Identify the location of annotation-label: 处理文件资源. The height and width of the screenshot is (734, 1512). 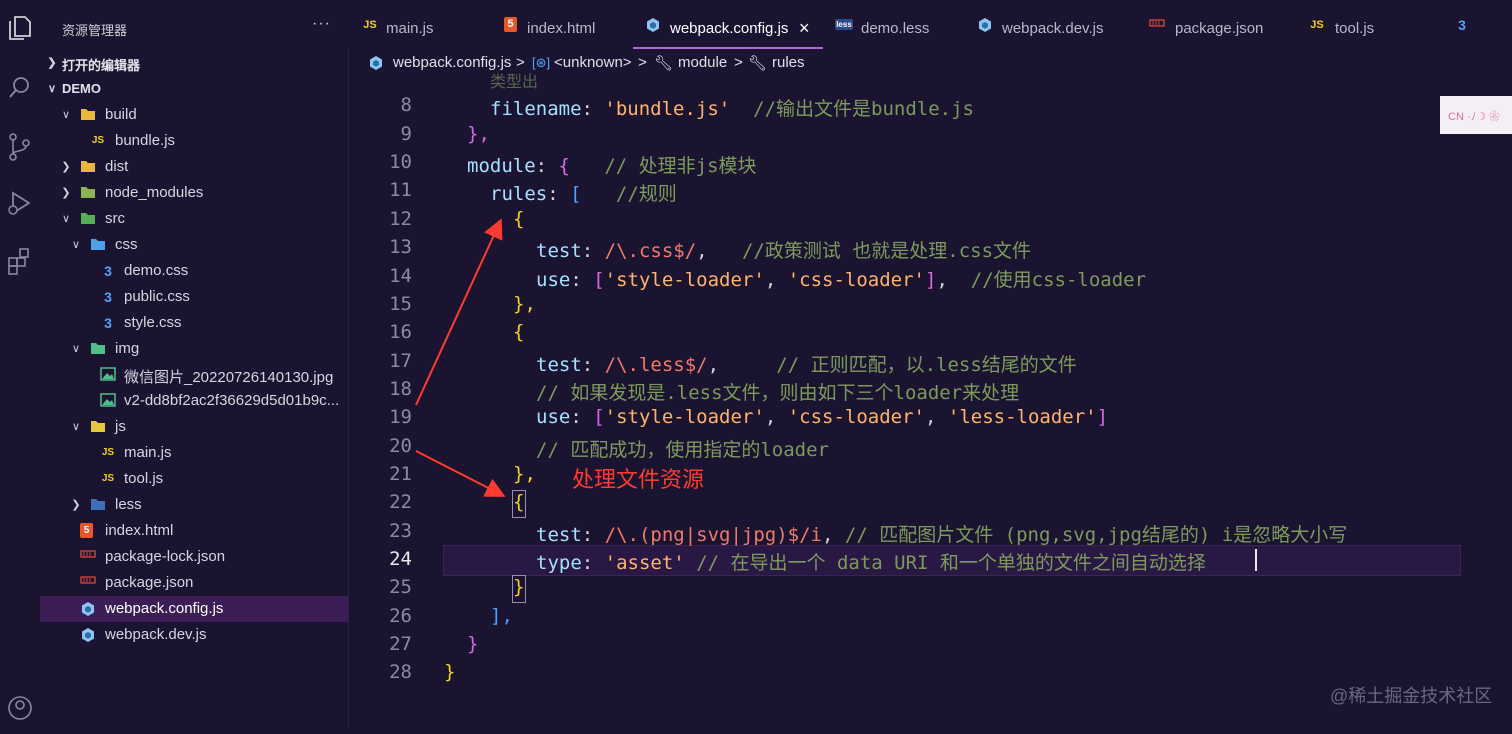
(638, 479).